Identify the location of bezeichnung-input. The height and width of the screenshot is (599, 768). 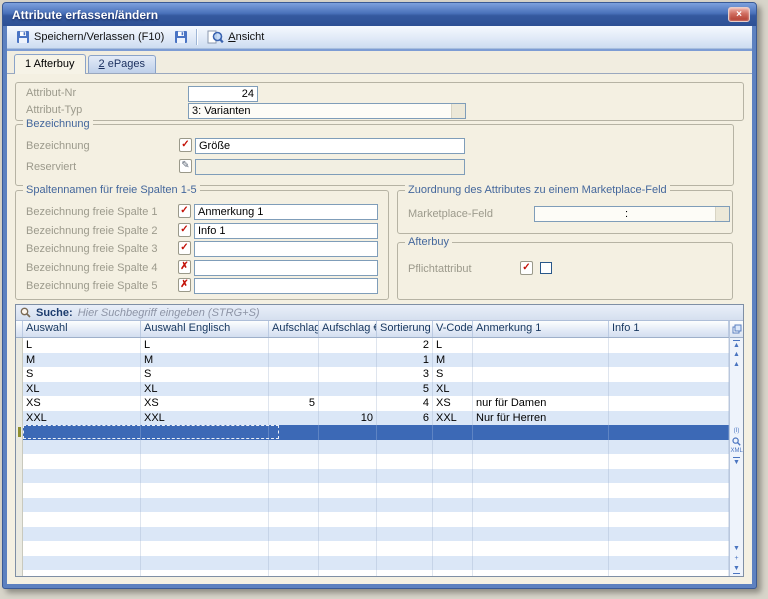
(330, 146).